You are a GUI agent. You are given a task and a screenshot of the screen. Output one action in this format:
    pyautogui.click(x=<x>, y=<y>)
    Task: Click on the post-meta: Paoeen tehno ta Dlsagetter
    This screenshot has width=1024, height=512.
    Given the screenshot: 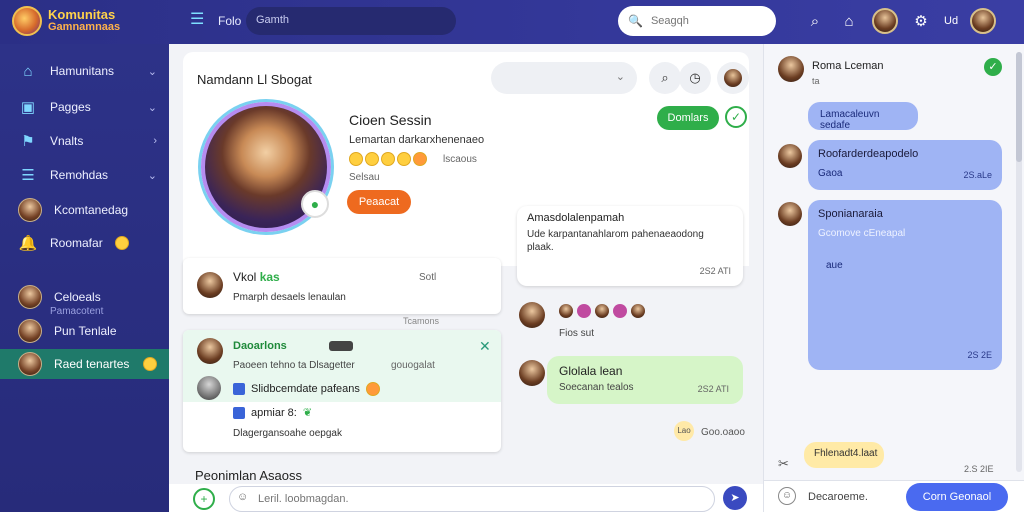 What is the action you would take?
    pyautogui.click(x=294, y=365)
    